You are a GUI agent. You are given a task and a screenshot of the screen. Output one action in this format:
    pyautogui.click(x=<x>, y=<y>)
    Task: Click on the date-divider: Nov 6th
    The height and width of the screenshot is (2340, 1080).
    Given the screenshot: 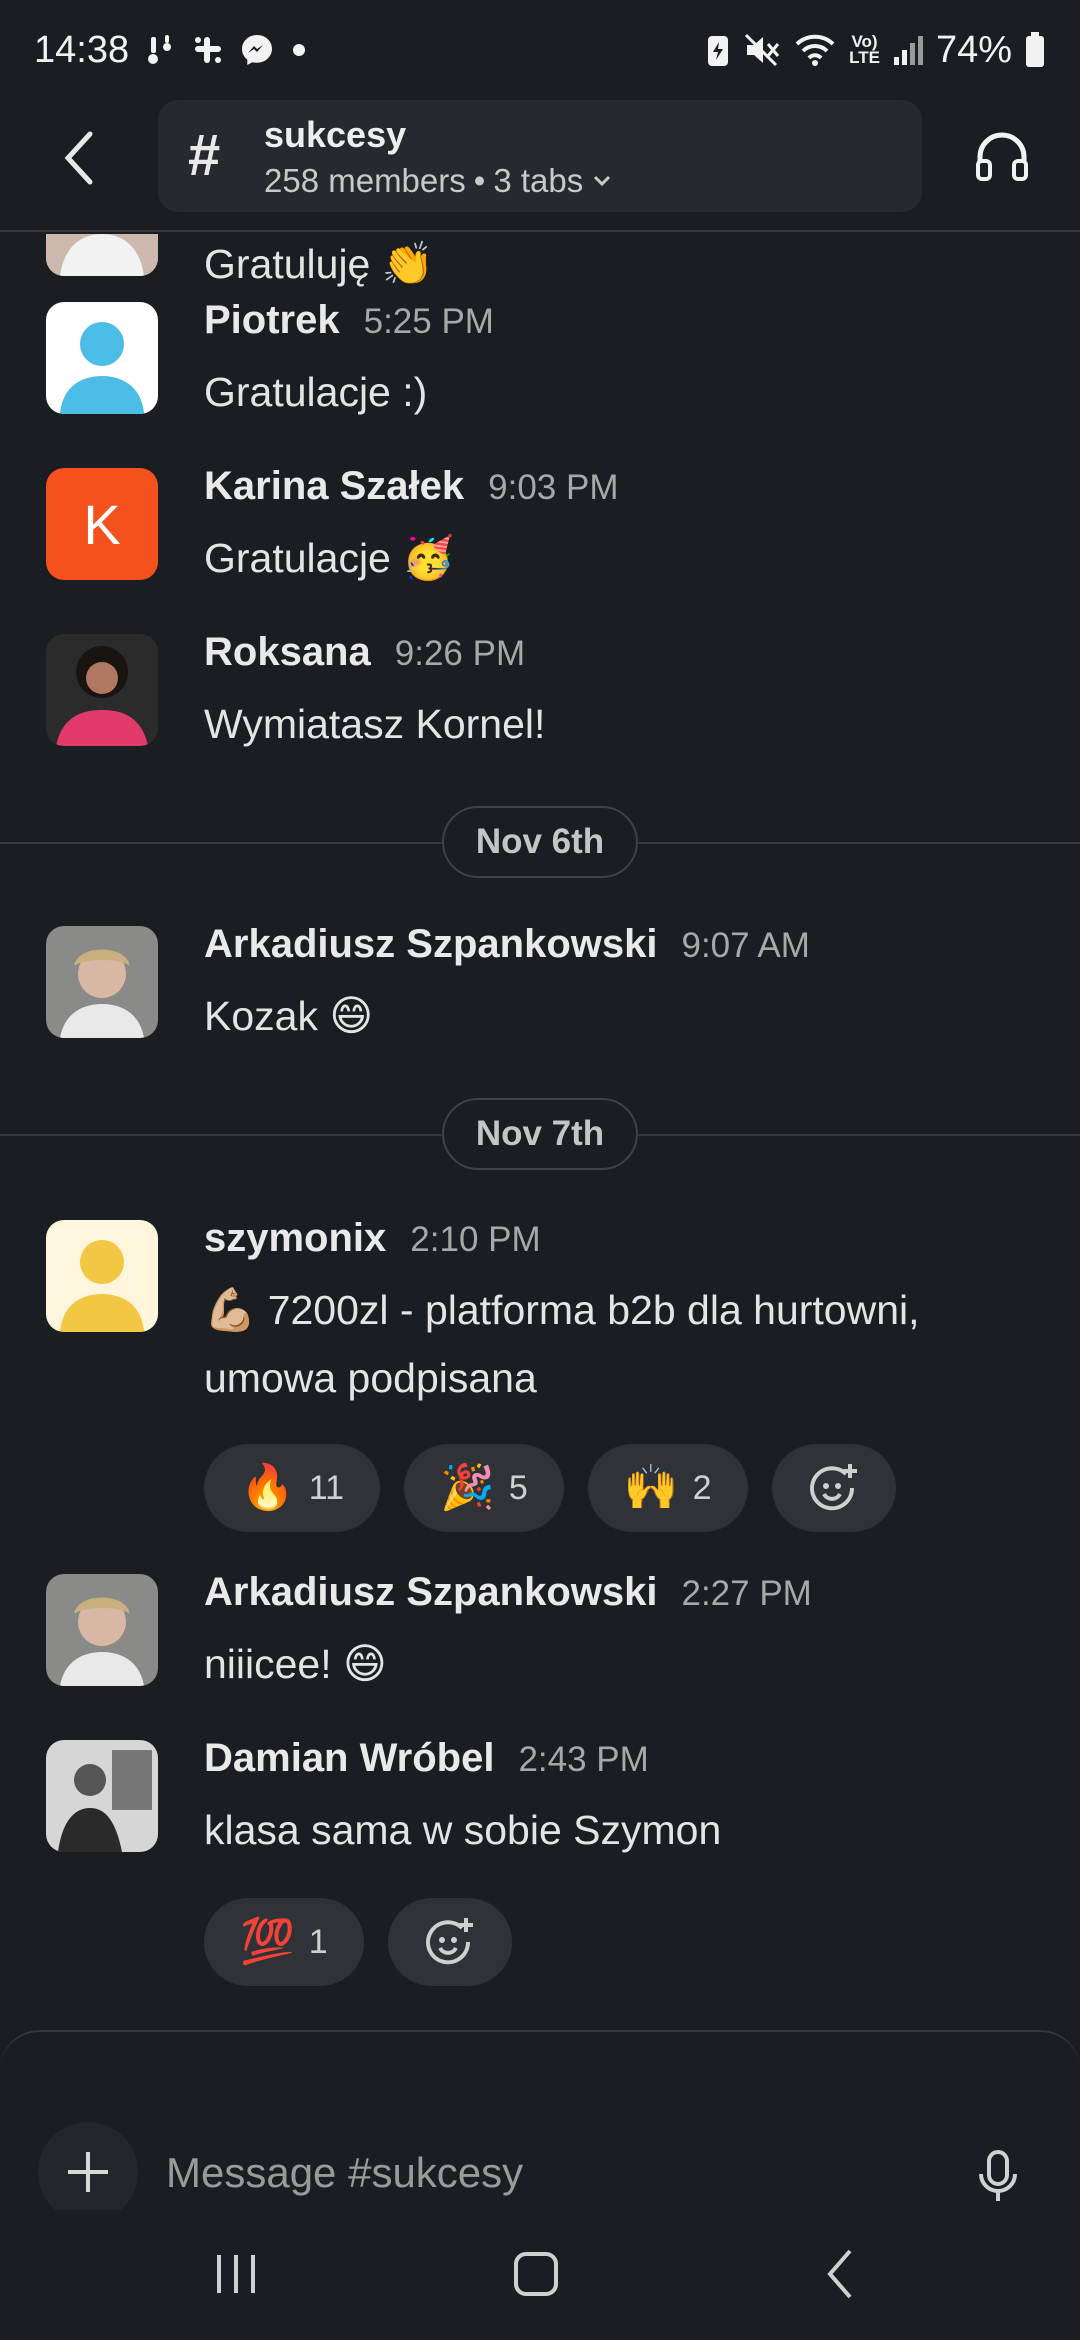 What is the action you would take?
    pyautogui.click(x=540, y=842)
    